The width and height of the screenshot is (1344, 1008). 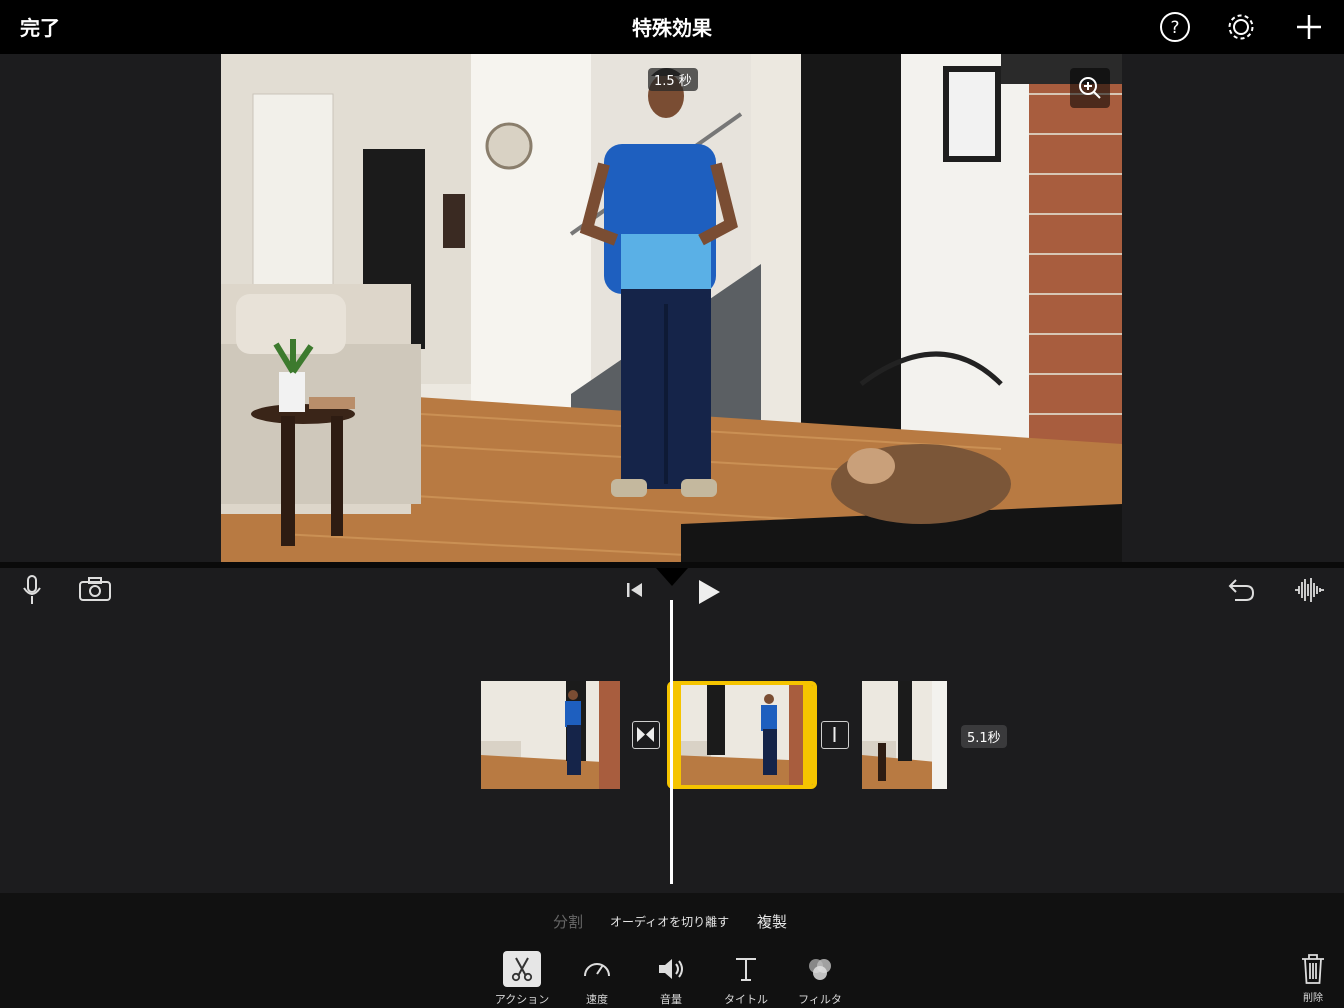 What do you see at coordinates (1313, 969) in the screenshot?
I see `trash-icon` at bounding box center [1313, 969].